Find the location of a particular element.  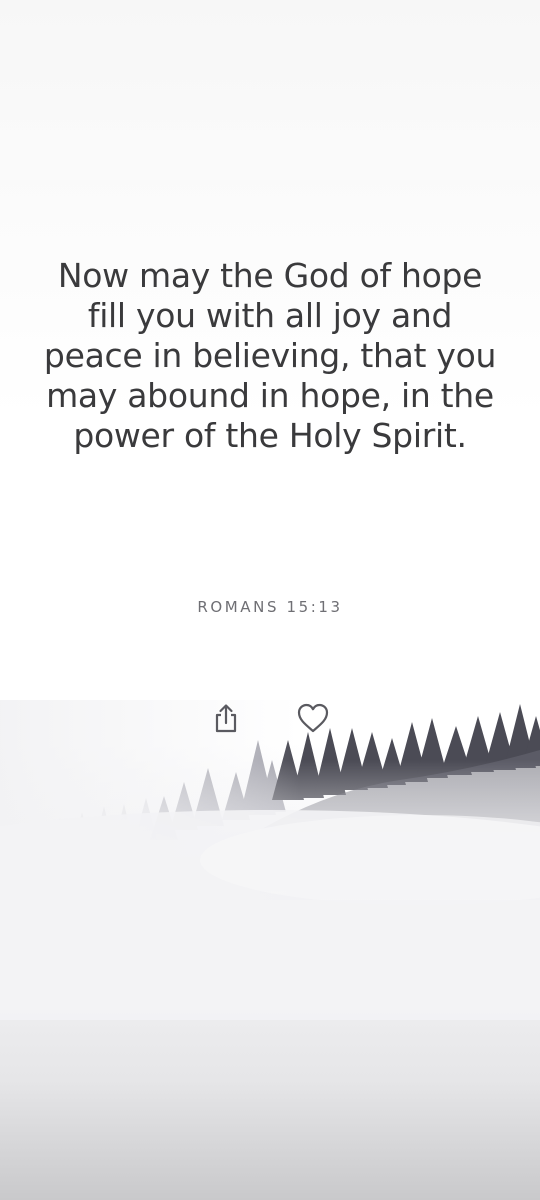

favorite-button is located at coordinates (313, 718).